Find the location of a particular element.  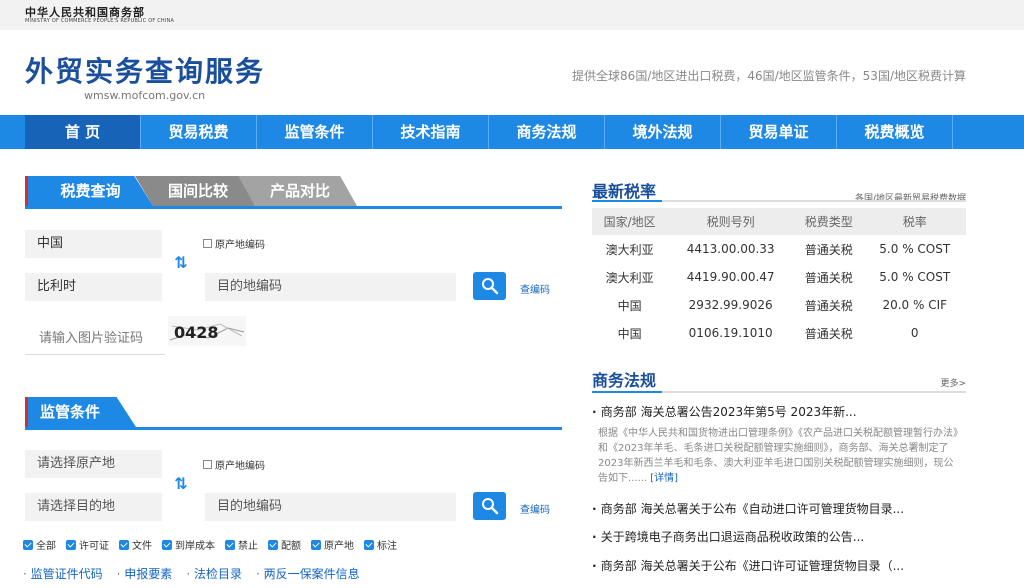

nav-regulation: 监管条件 is located at coordinates (315, 132).